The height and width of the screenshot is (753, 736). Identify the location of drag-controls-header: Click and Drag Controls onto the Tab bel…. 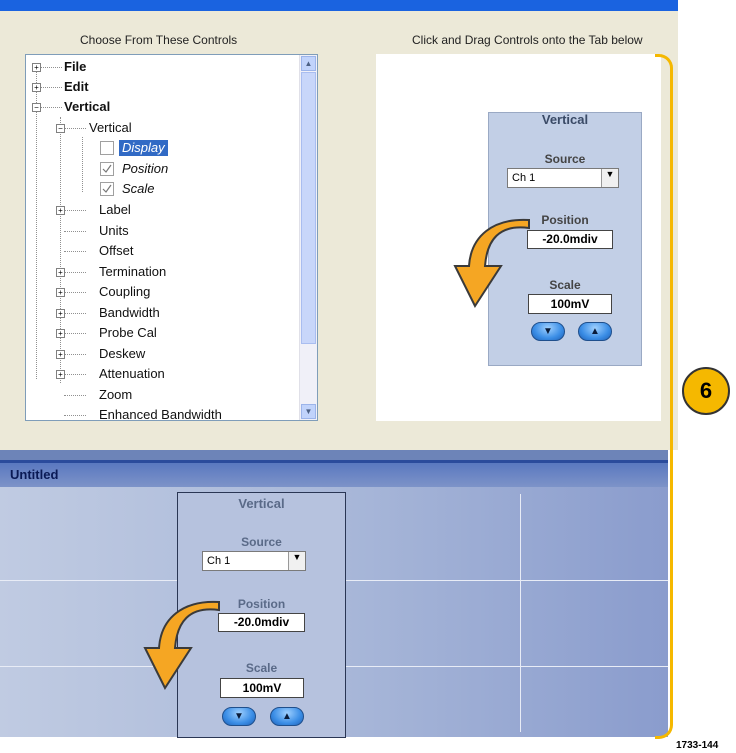
(527, 40).